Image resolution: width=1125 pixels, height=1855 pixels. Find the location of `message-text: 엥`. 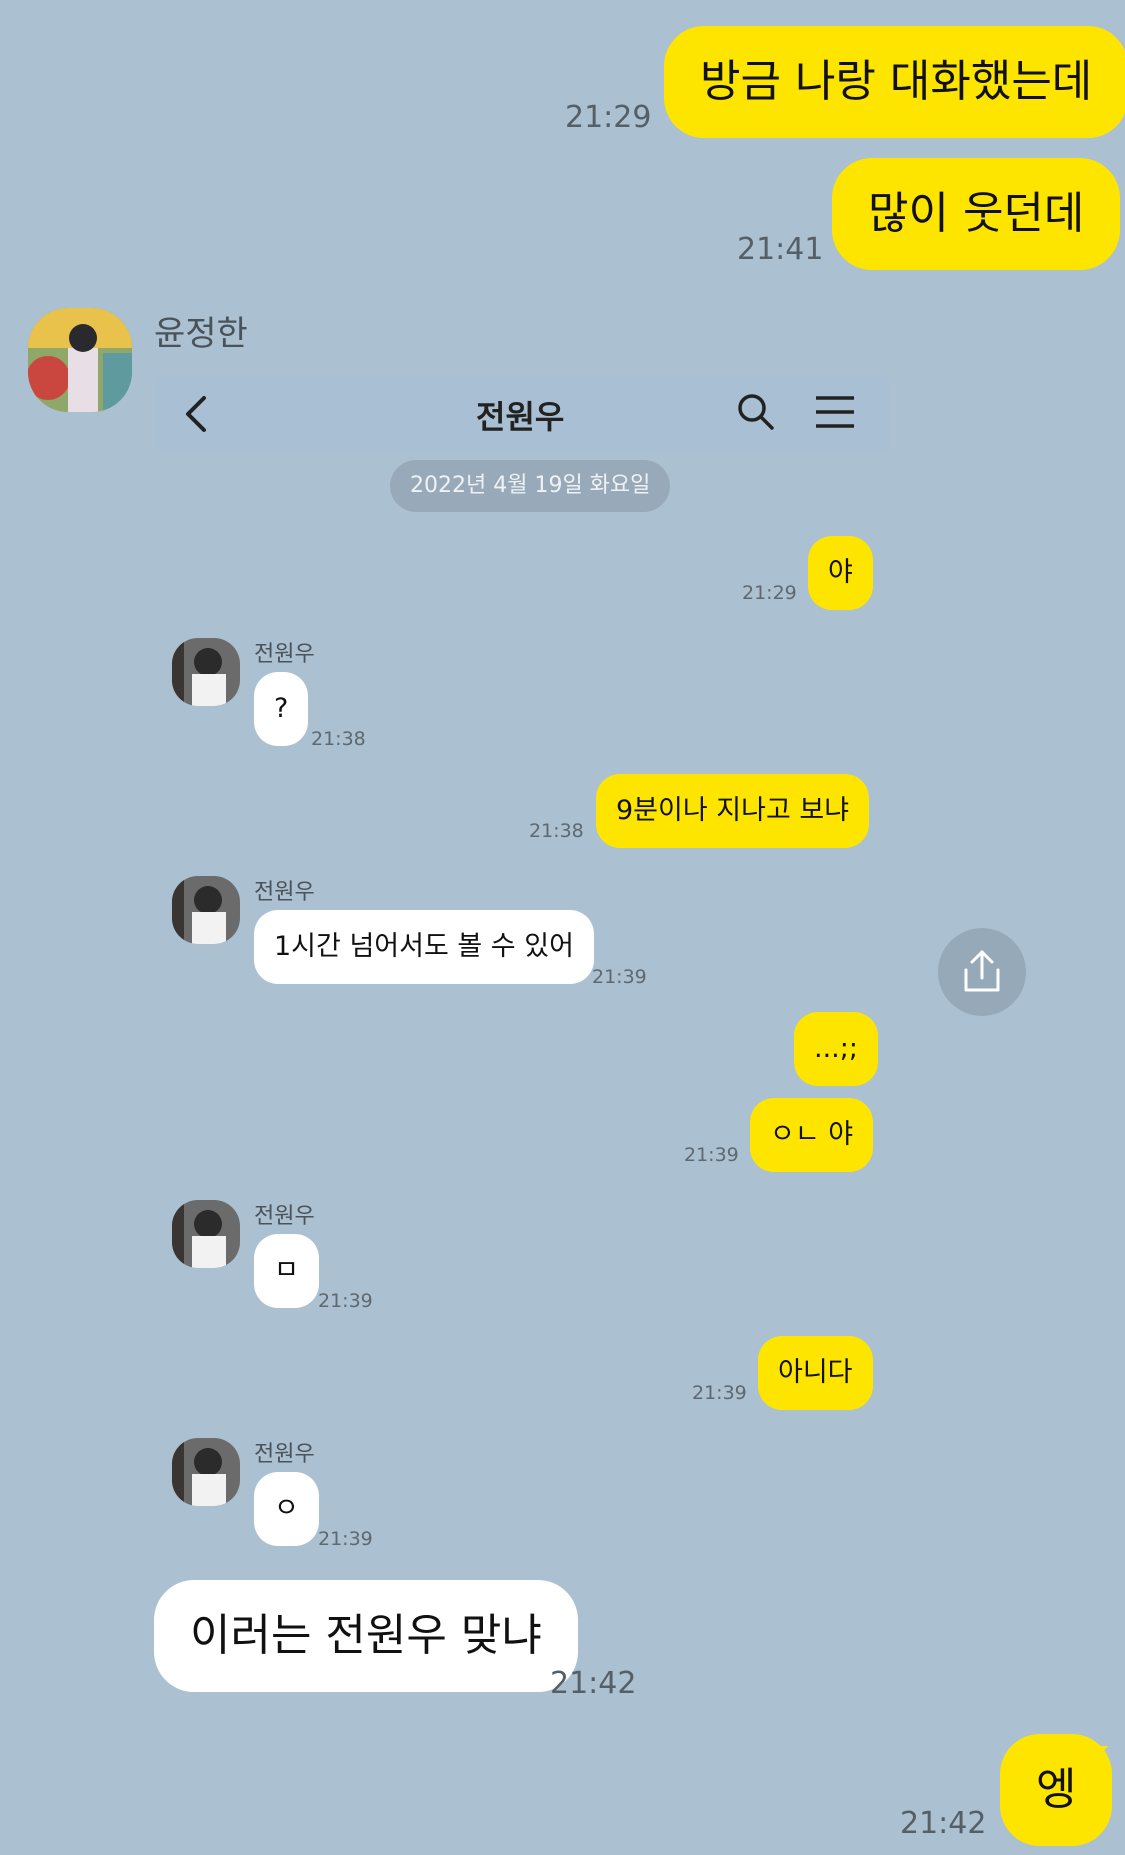

message-text: 엥 is located at coordinates (1056, 1789).